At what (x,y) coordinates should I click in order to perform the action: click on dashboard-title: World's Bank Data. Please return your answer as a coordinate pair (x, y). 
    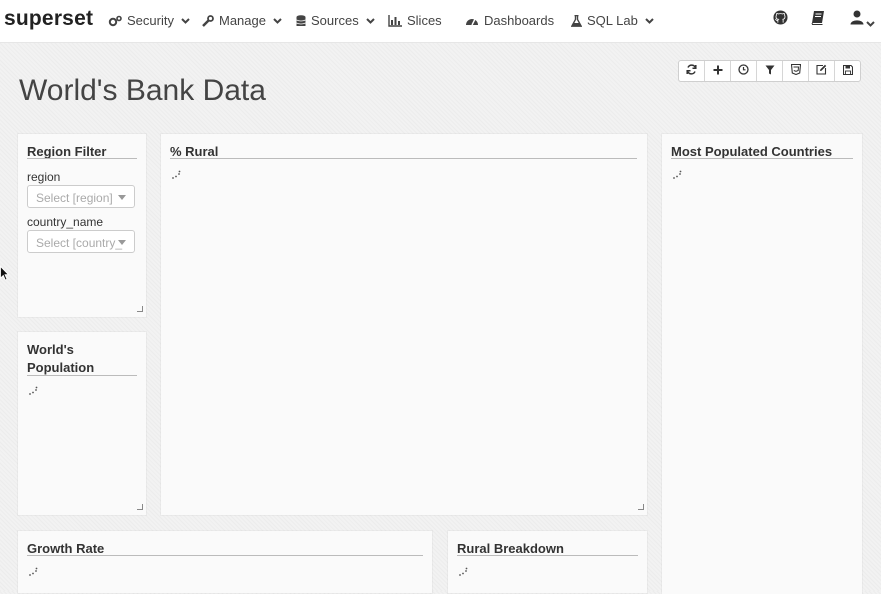
    Looking at the image, I should click on (142, 90).